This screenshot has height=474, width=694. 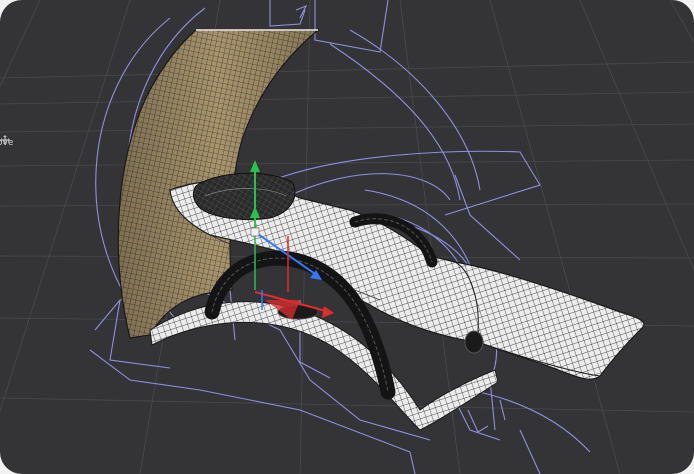 I want to click on move-tool-label: ove, so click(x=16, y=143).